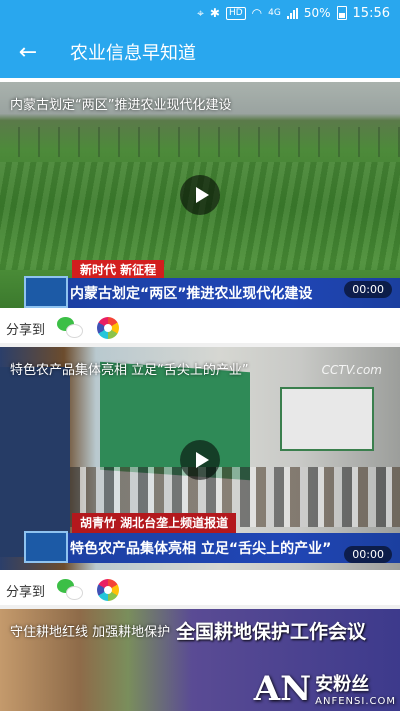 The width and height of the screenshot is (400, 711). I want to click on news-kicker: 胡青竹 湖北台垄上频道报道, so click(154, 523).